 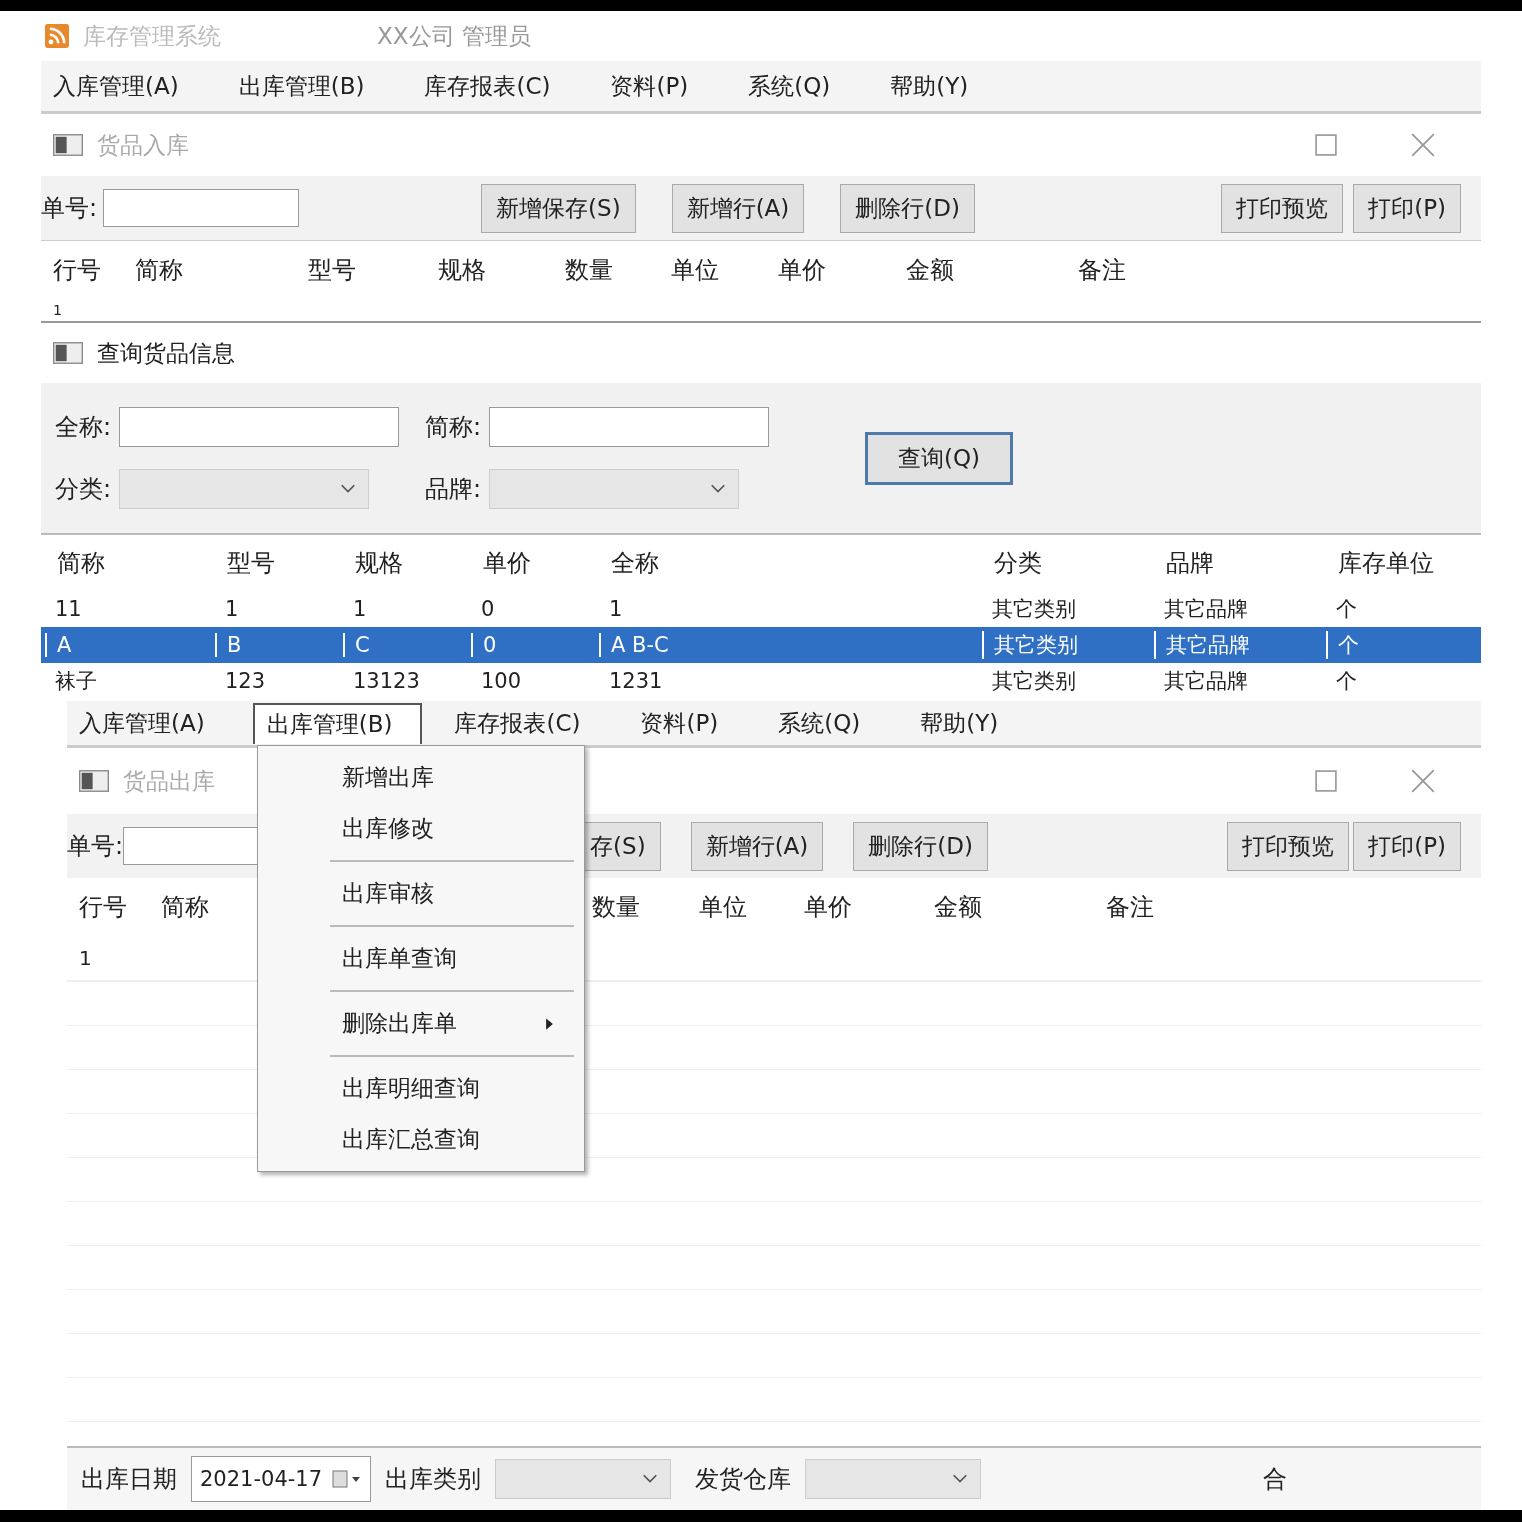 What do you see at coordinates (761, 681) in the screenshot?
I see `table-row: 袜子 123 13123 100 1231 其它类别 其它品牌 个` at bounding box center [761, 681].